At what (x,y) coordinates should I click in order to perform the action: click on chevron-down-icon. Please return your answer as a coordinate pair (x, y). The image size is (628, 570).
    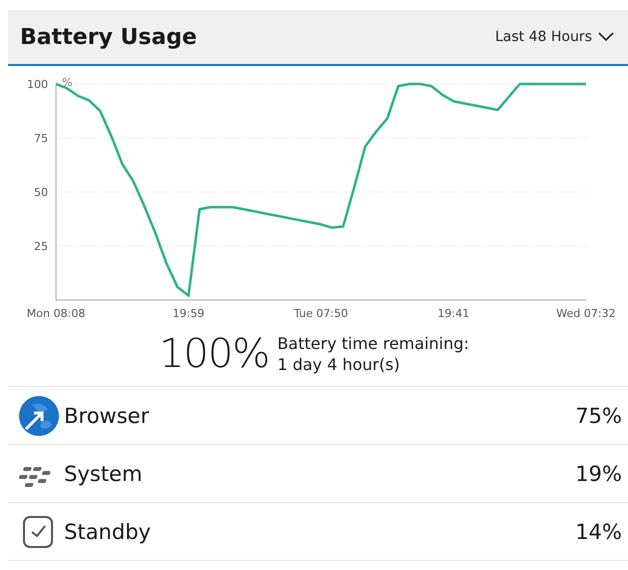
    Looking at the image, I should click on (606, 37).